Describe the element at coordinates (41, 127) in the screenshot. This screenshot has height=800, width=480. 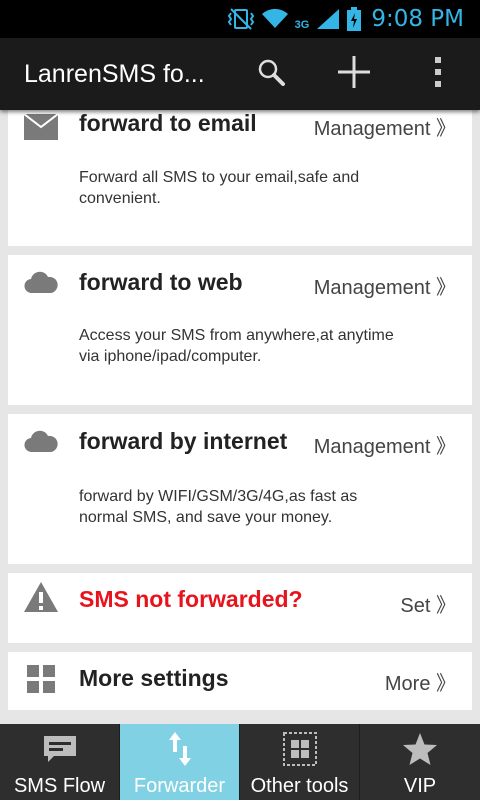
I see `email-icon` at that location.